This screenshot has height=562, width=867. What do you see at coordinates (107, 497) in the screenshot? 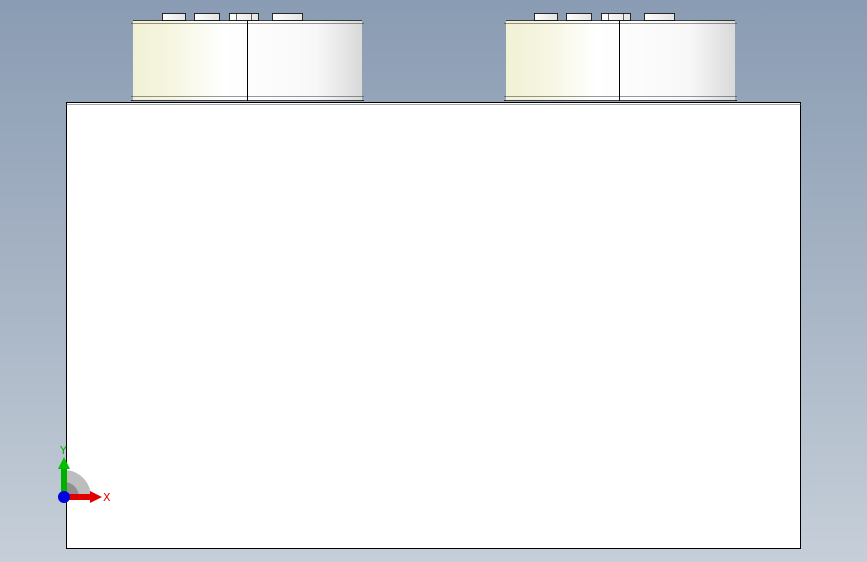
I see `x-axis-label: X` at bounding box center [107, 497].